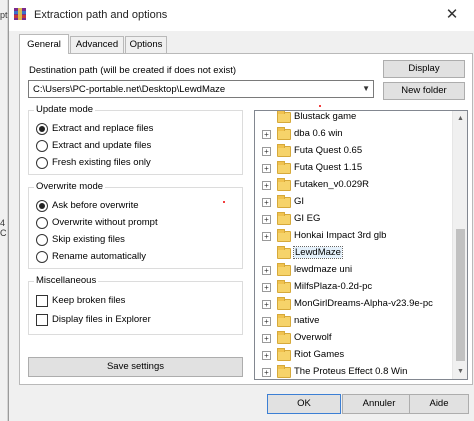  What do you see at coordinates (89, 300) in the screenshot?
I see `option-label: Keep broken files` at bounding box center [89, 300].